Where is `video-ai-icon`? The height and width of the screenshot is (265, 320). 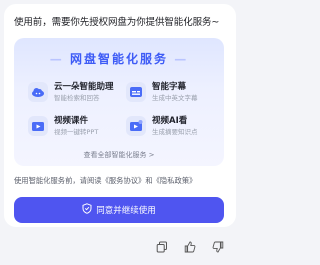 video-ai-icon is located at coordinates (136, 126).